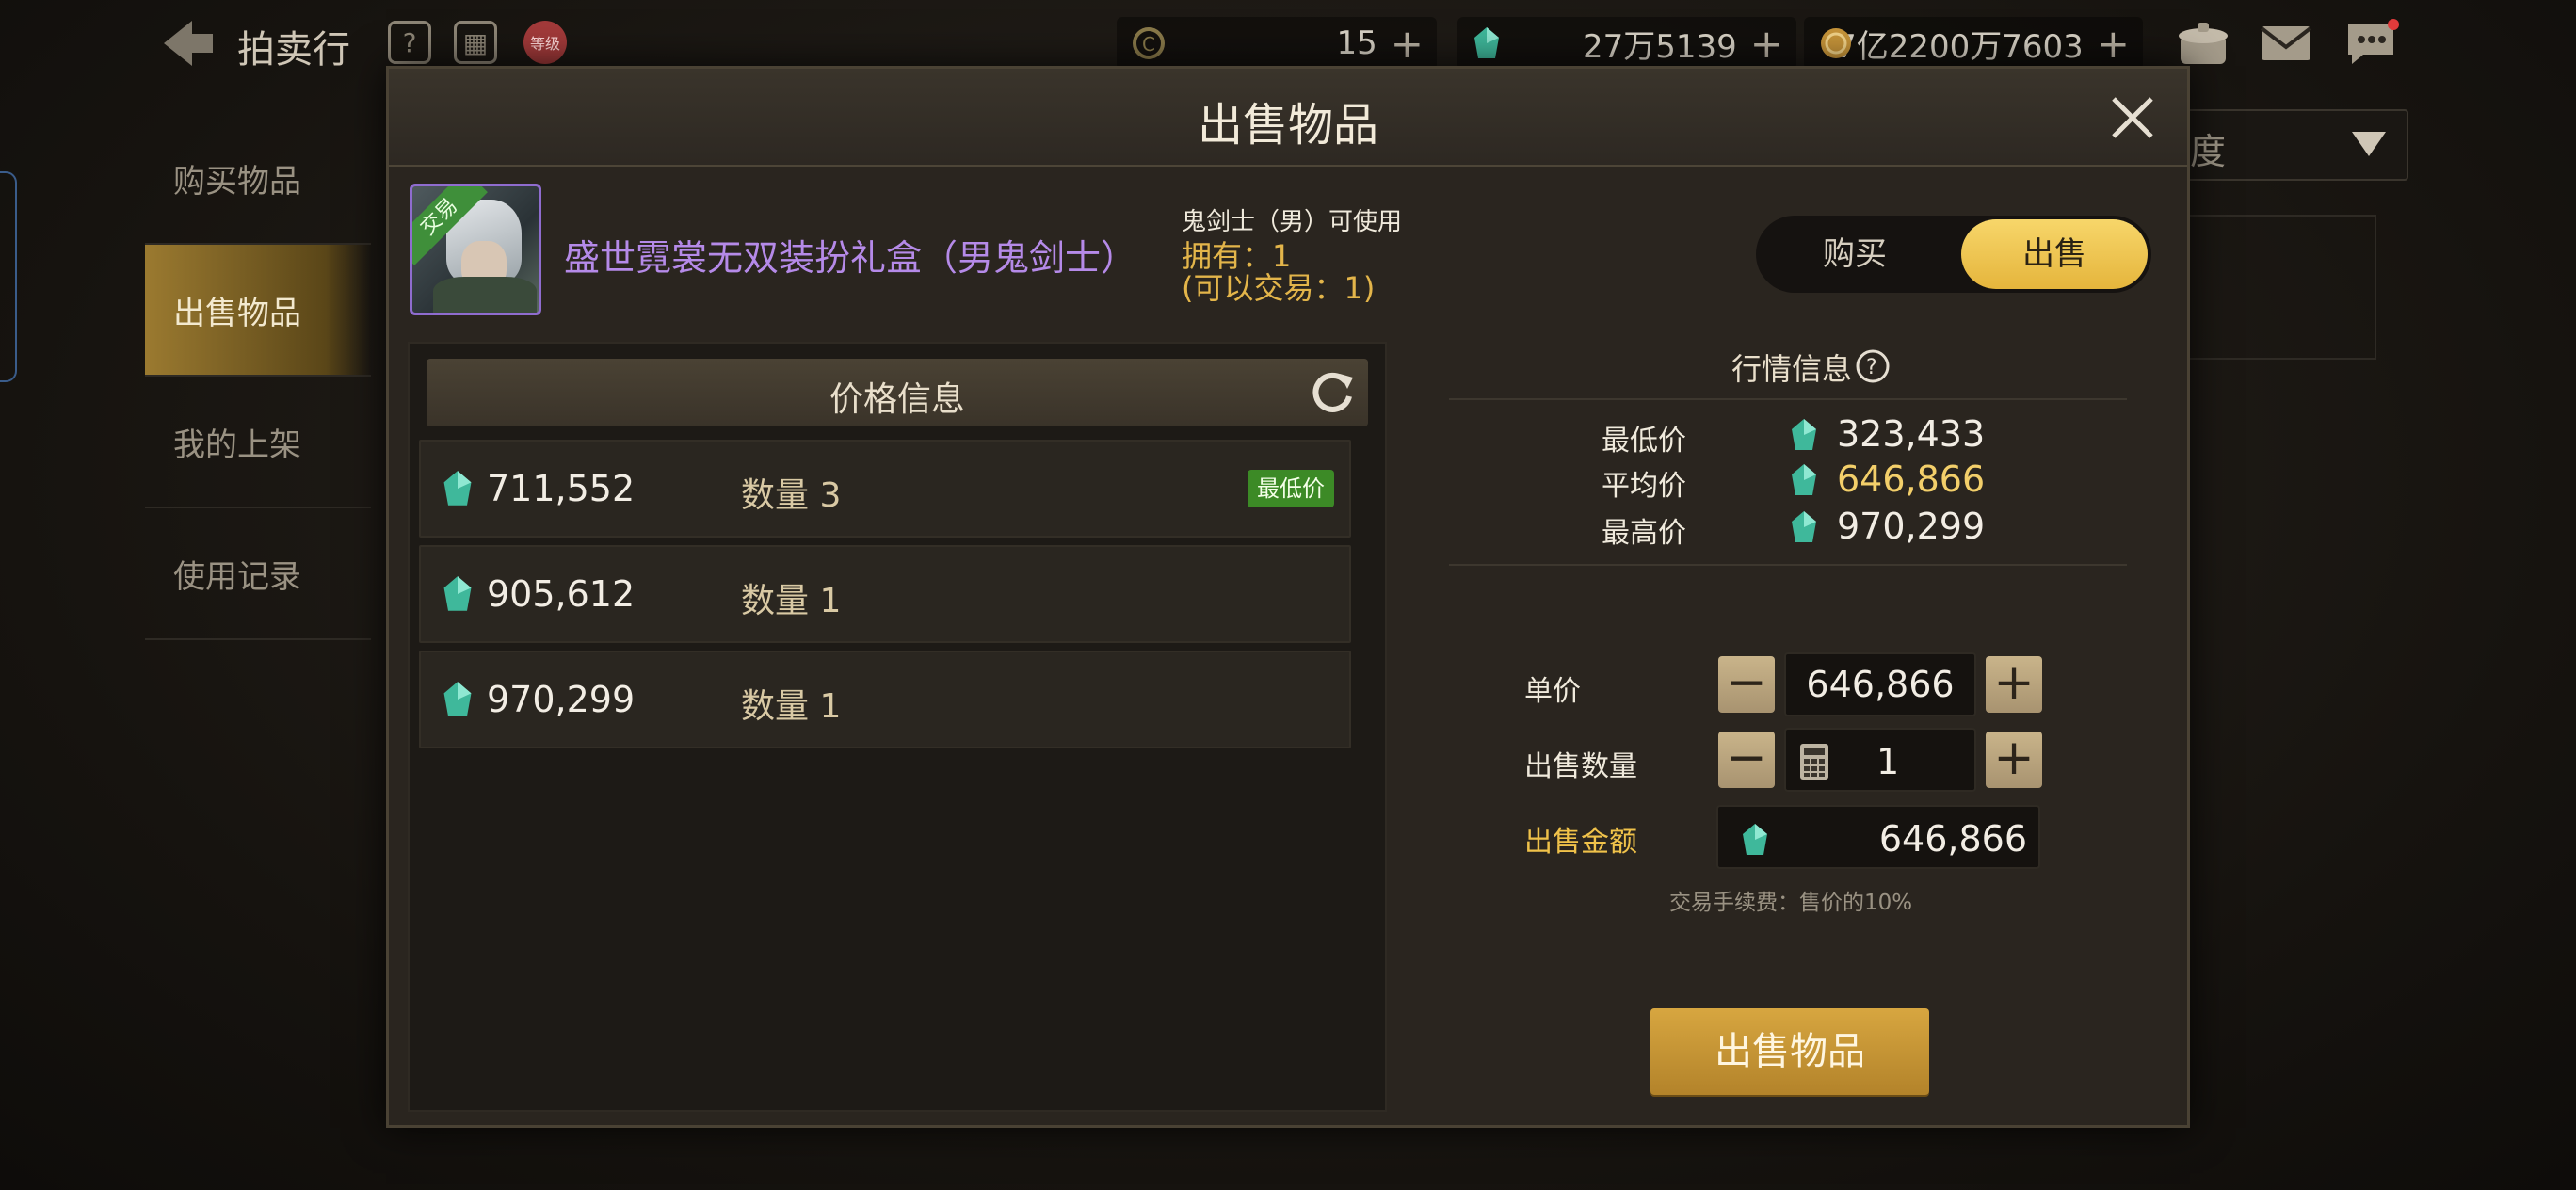 This screenshot has width=2576, height=1190. I want to click on market-lowest-label: 最低价, so click(1644, 442).